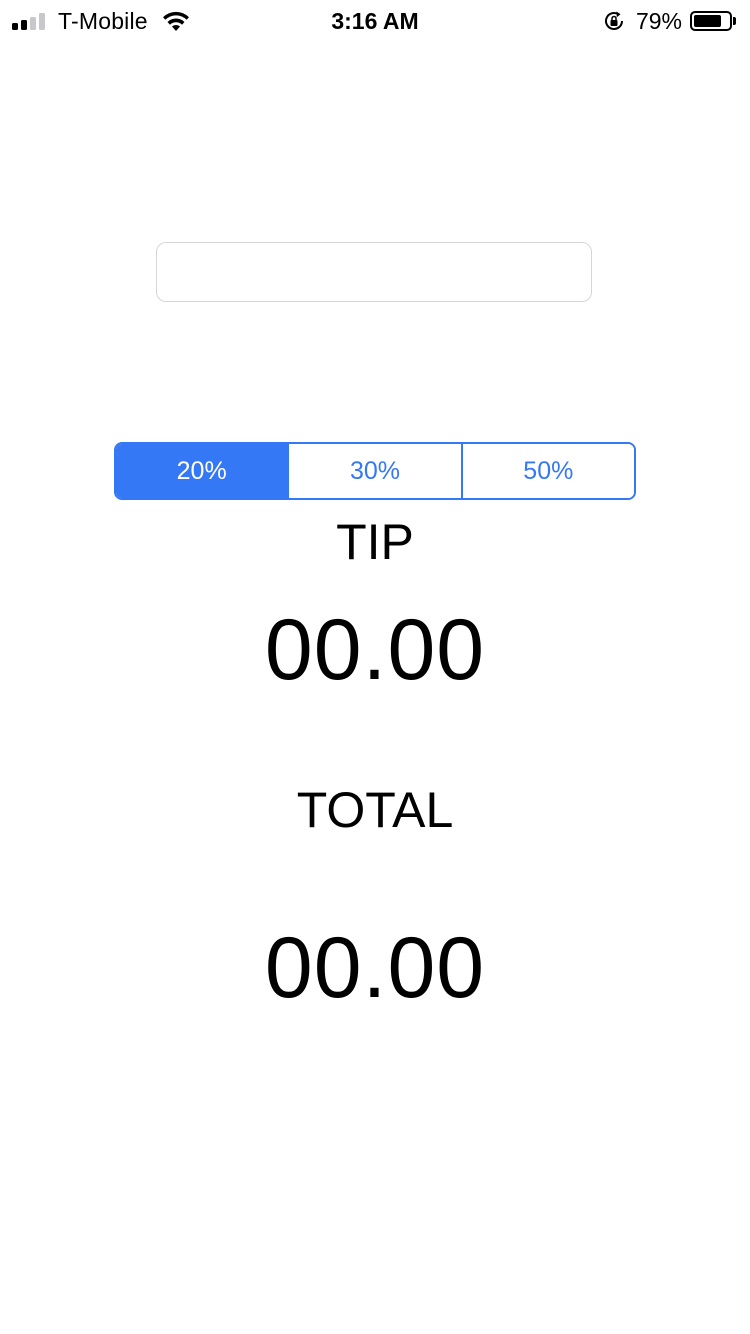 The width and height of the screenshot is (750, 1334). I want to click on rotation-lock-icon, so click(614, 21).